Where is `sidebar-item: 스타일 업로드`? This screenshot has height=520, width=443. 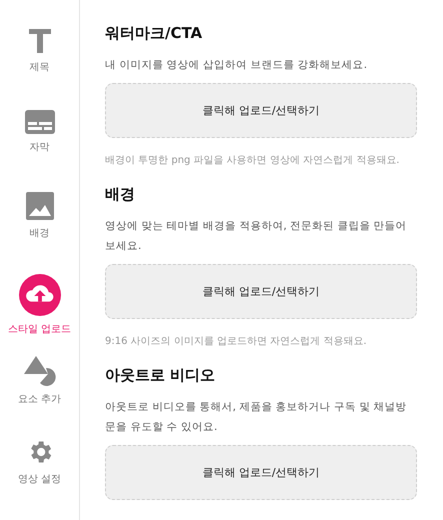
sidebar-item: 스타일 업로드 is located at coordinates (40, 297).